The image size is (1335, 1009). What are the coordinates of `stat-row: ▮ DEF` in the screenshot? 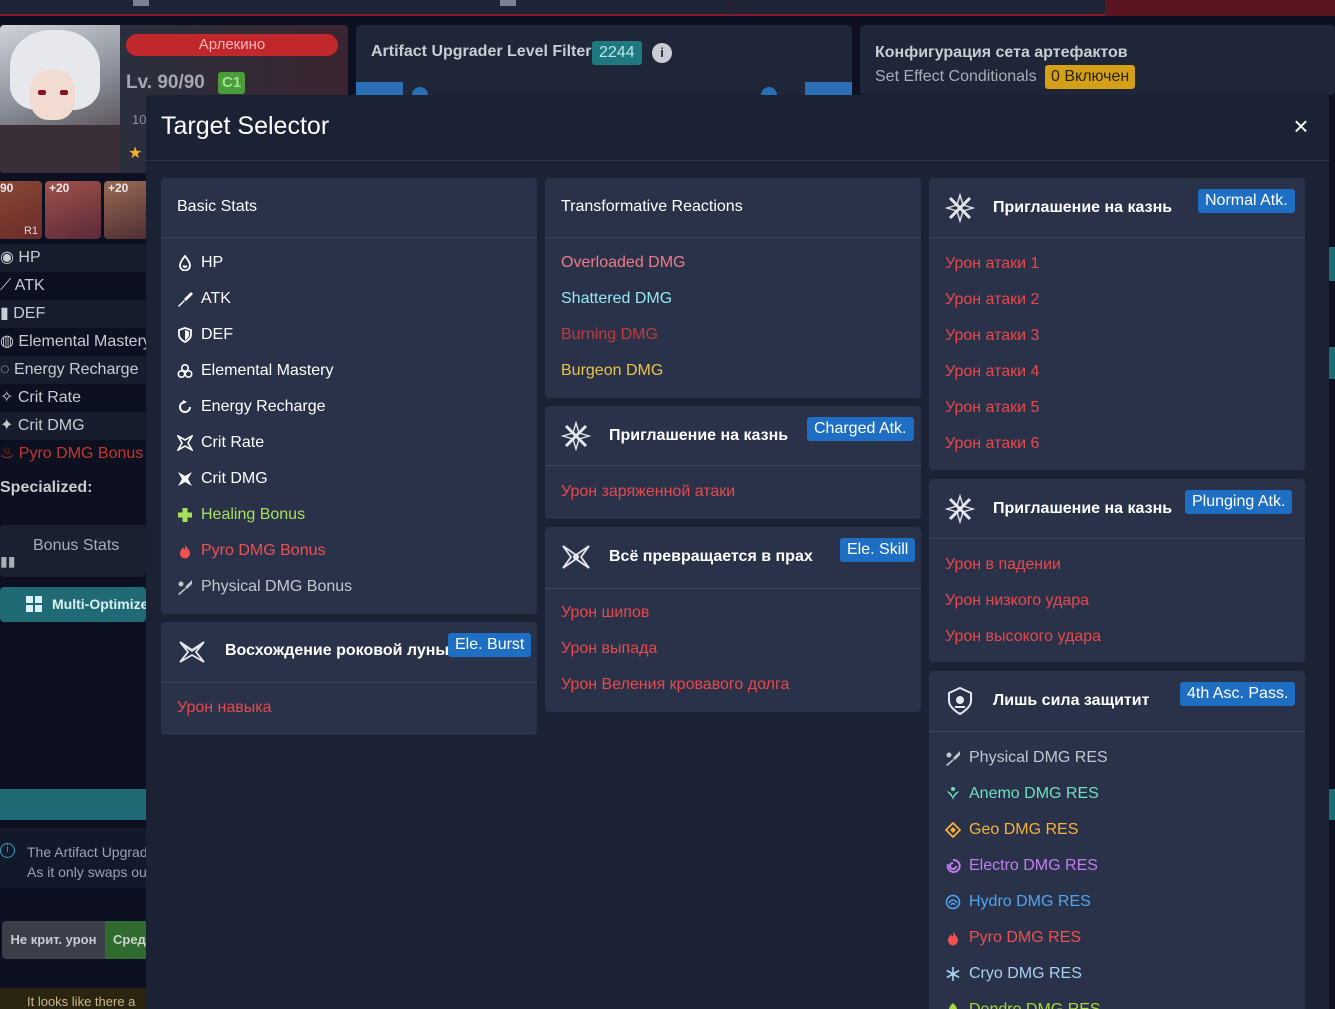 It's located at (73, 314).